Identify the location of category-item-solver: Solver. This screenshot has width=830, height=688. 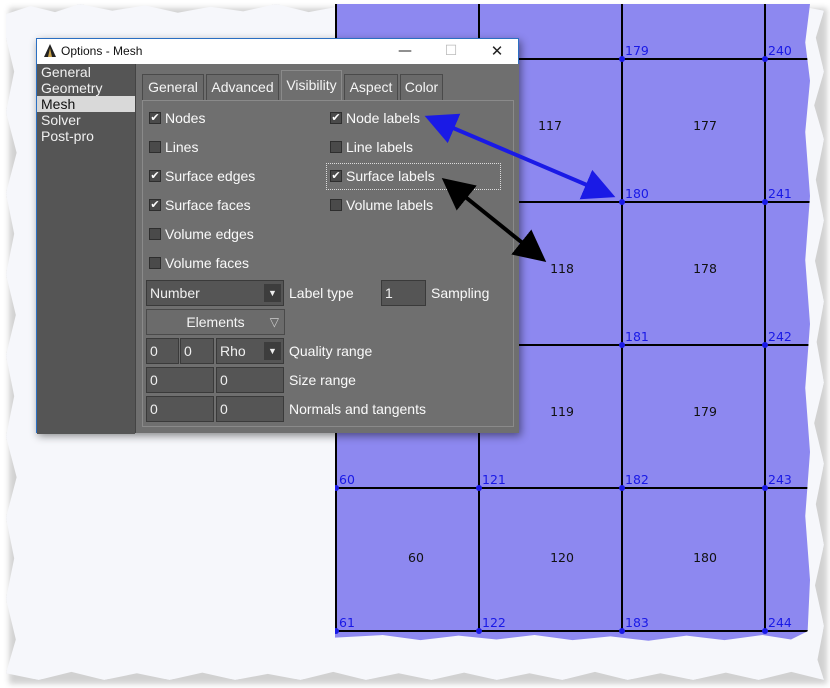
(86, 120).